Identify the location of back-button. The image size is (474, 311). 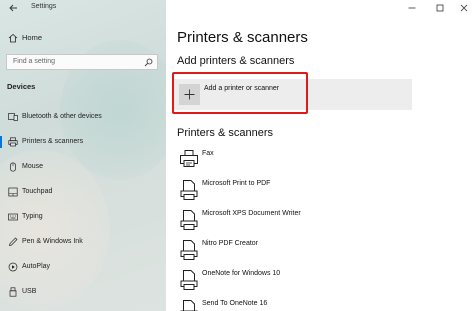
(13, 8).